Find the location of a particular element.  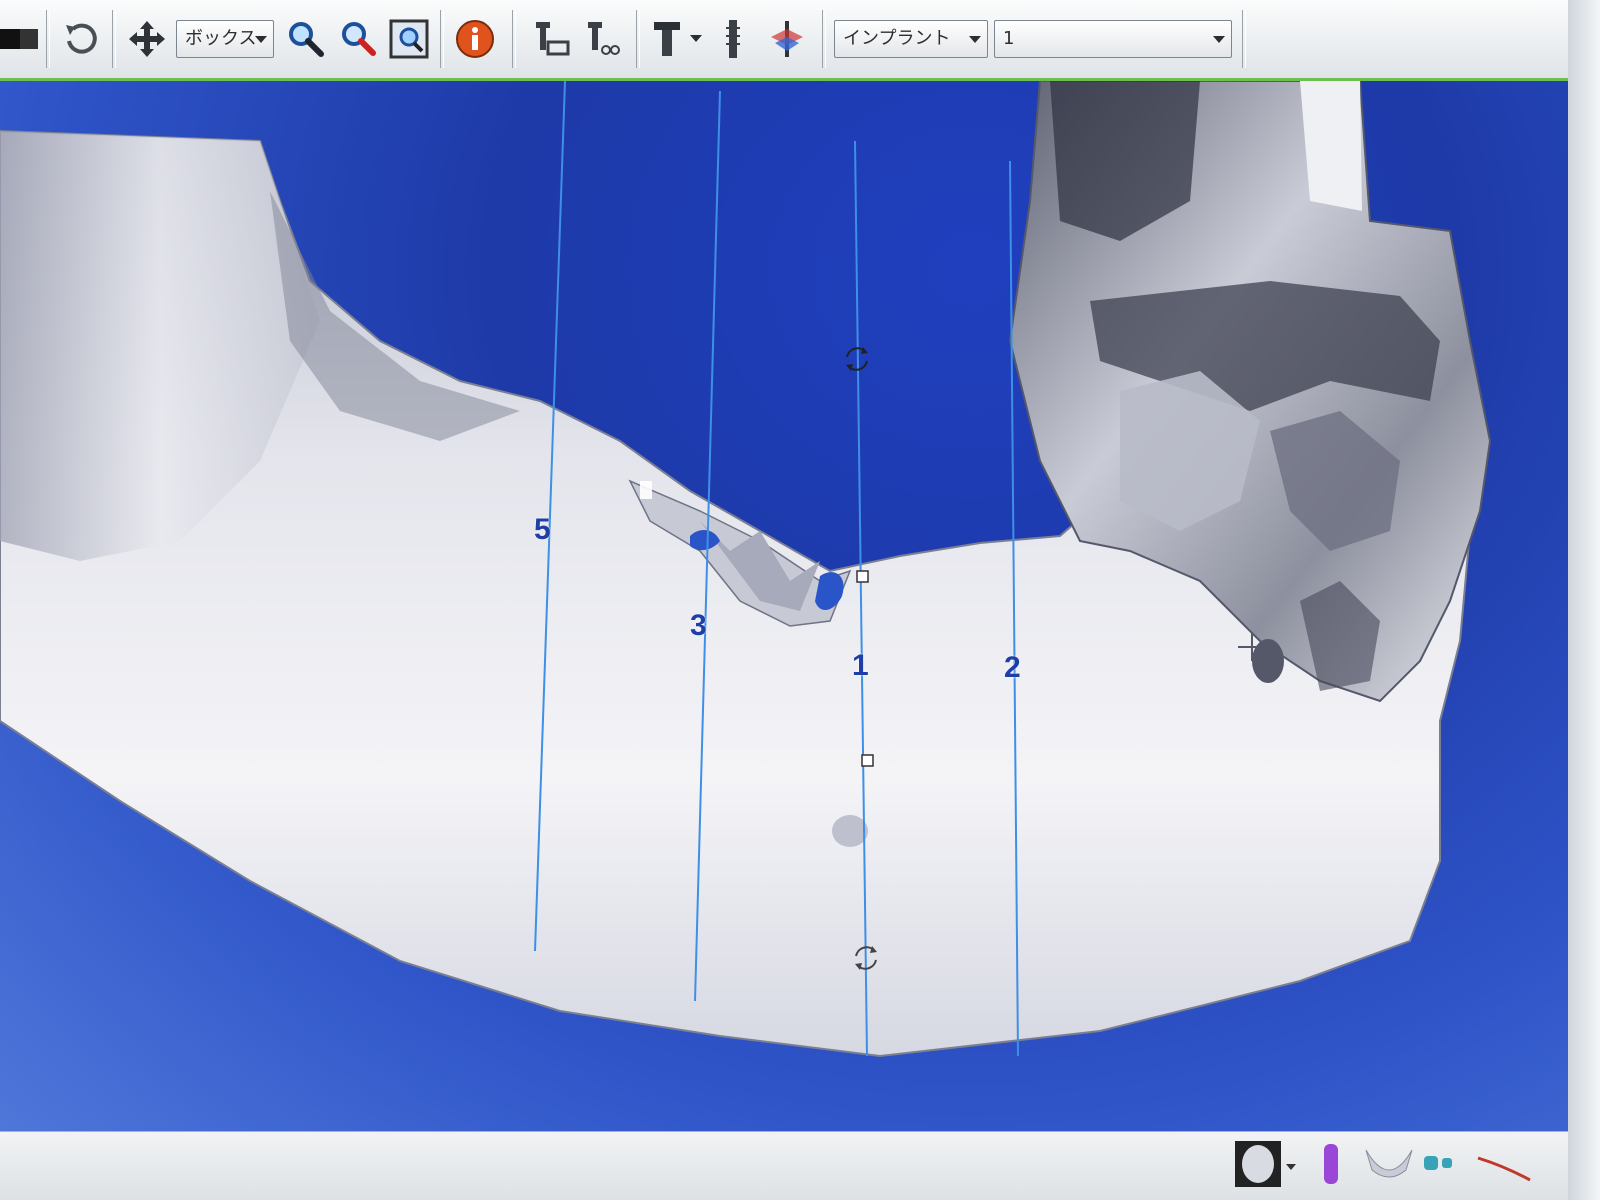

implant-place-icon is located at coordinates (551, 39).